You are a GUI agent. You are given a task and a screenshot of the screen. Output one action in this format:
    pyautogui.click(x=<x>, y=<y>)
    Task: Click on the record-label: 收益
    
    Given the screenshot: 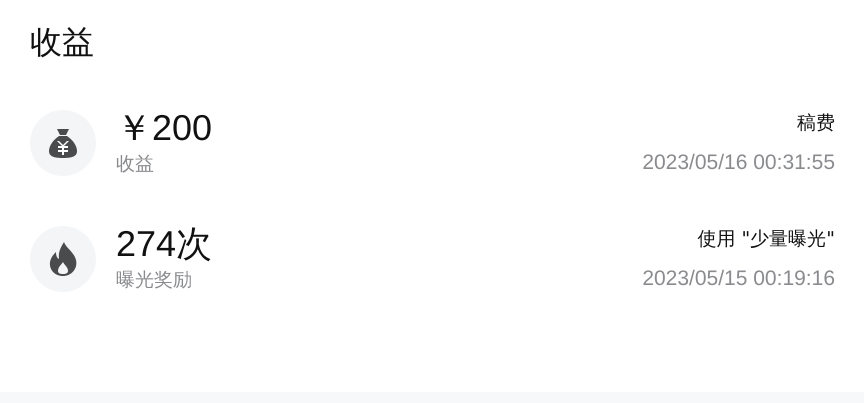 What is the action you would take?
    pyautogui.click(x=135, y=164)
    